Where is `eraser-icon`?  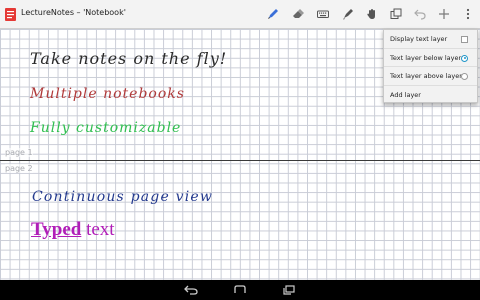
eraser-icon is located at coordinates (298, 13).